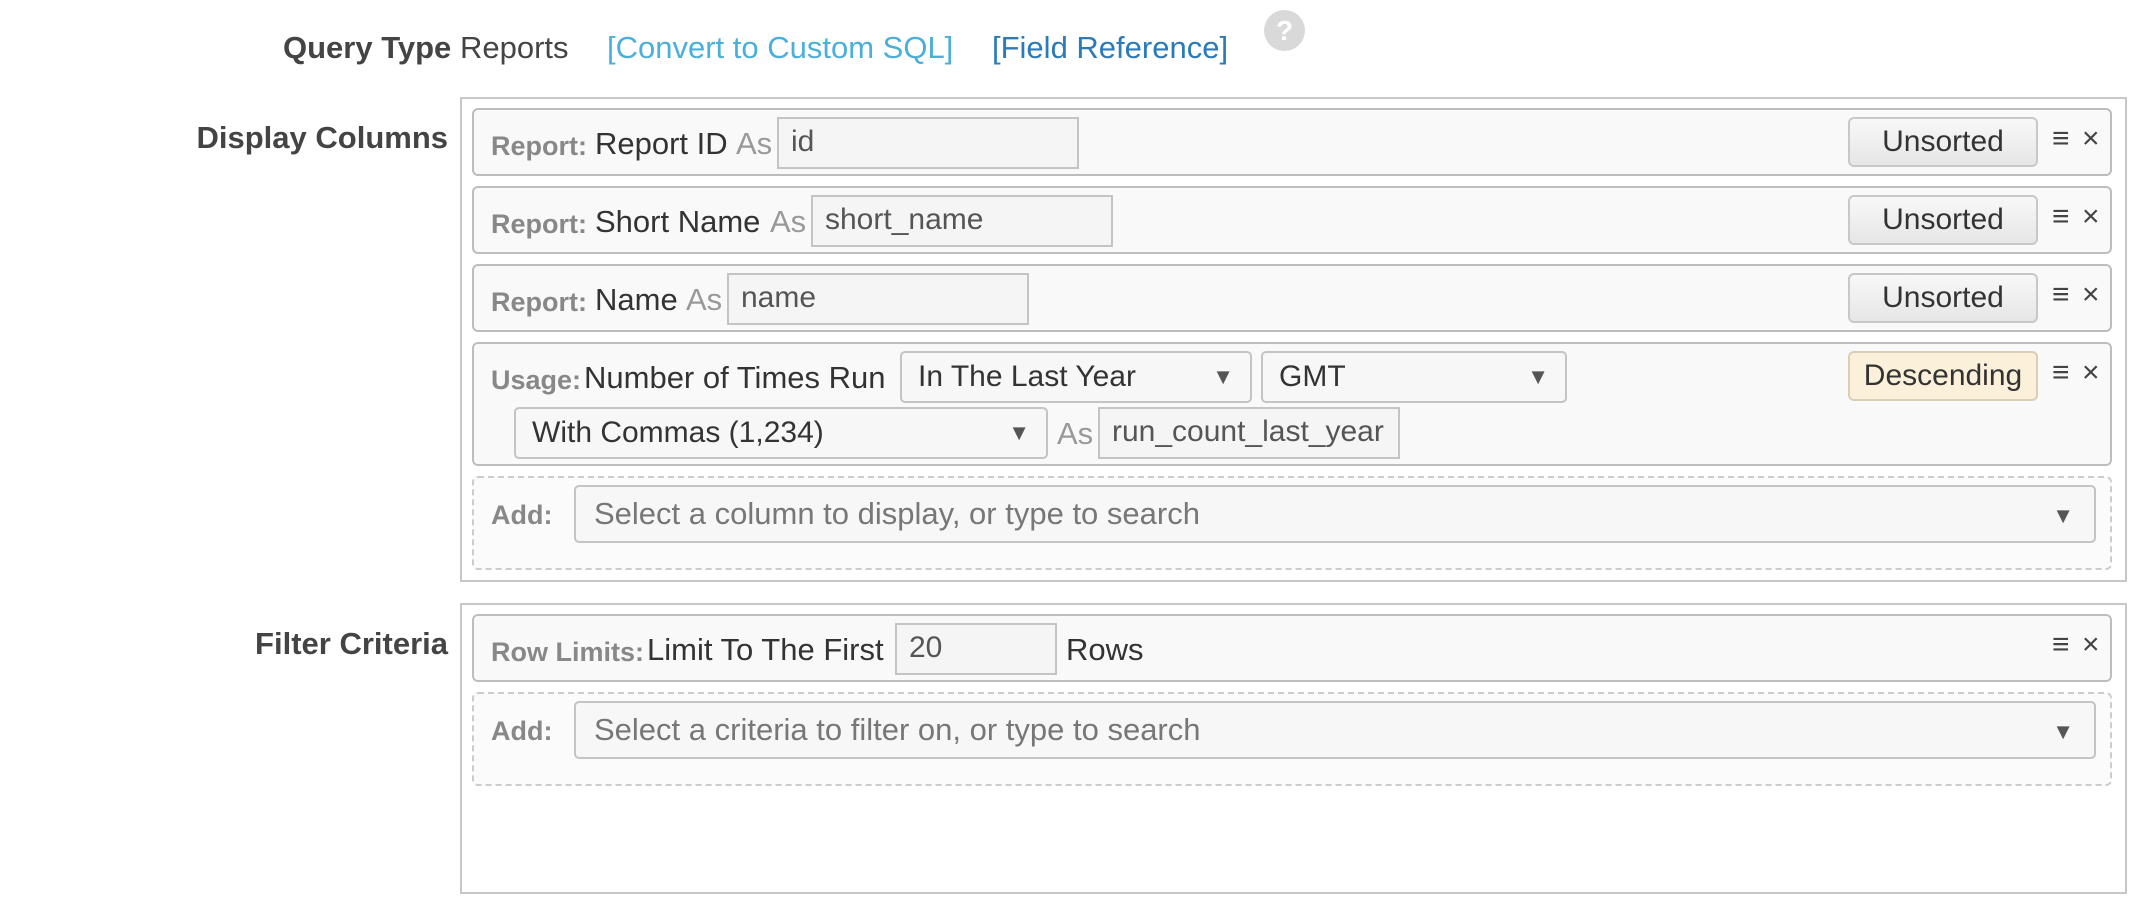 The image size is (2138, 908). Describe the element at coordinates (678, 432) in the screenshot. I see `number-format-value: With Commas (1,234)` at that location.